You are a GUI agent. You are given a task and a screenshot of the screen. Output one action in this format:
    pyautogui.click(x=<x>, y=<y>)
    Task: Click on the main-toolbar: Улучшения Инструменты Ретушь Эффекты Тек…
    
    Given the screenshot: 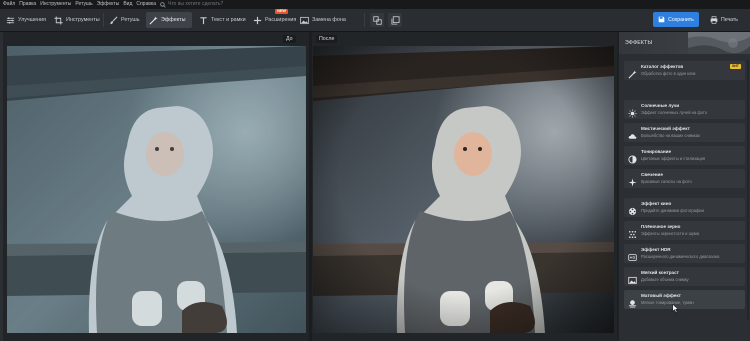 What is the action you would take?
    pyautogui.click(x=375, y=20)
    